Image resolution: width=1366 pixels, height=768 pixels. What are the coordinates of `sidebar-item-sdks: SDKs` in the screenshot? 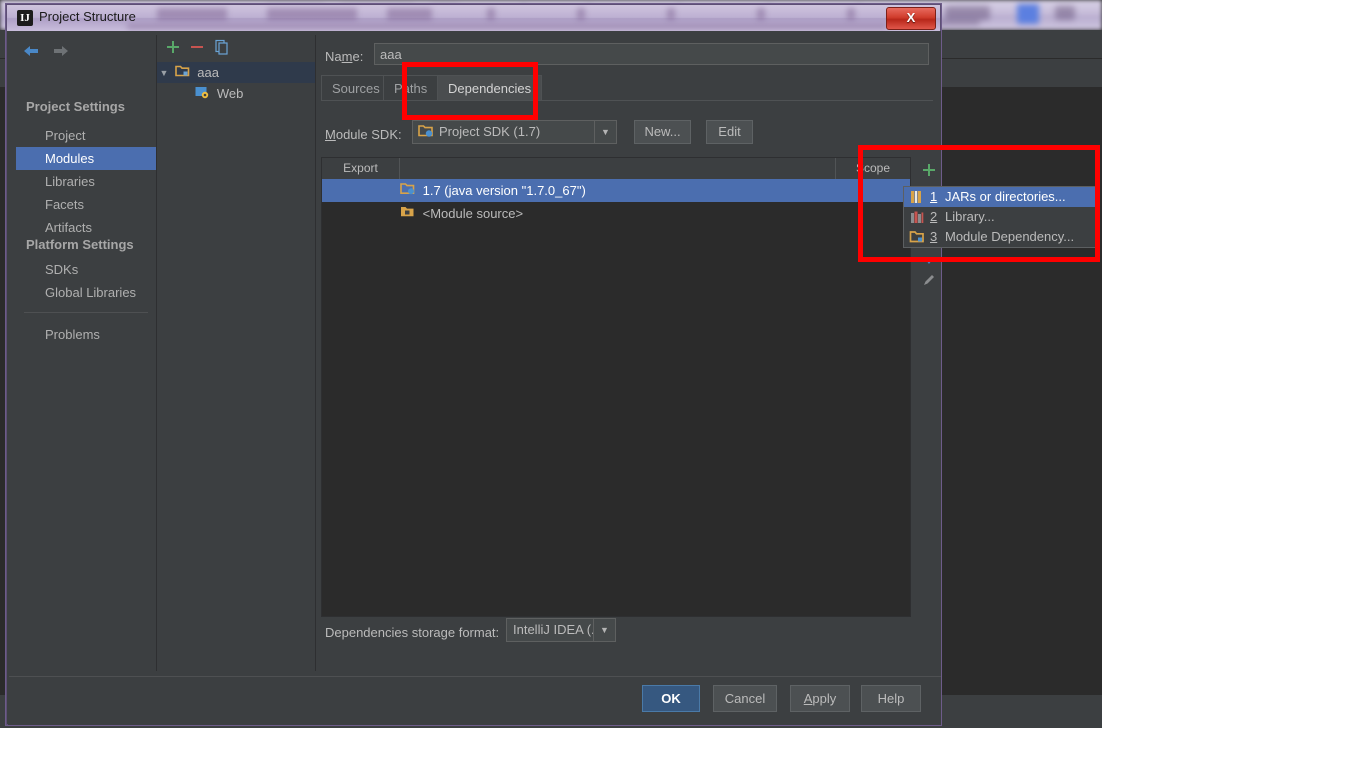 It's located at (86, 269).